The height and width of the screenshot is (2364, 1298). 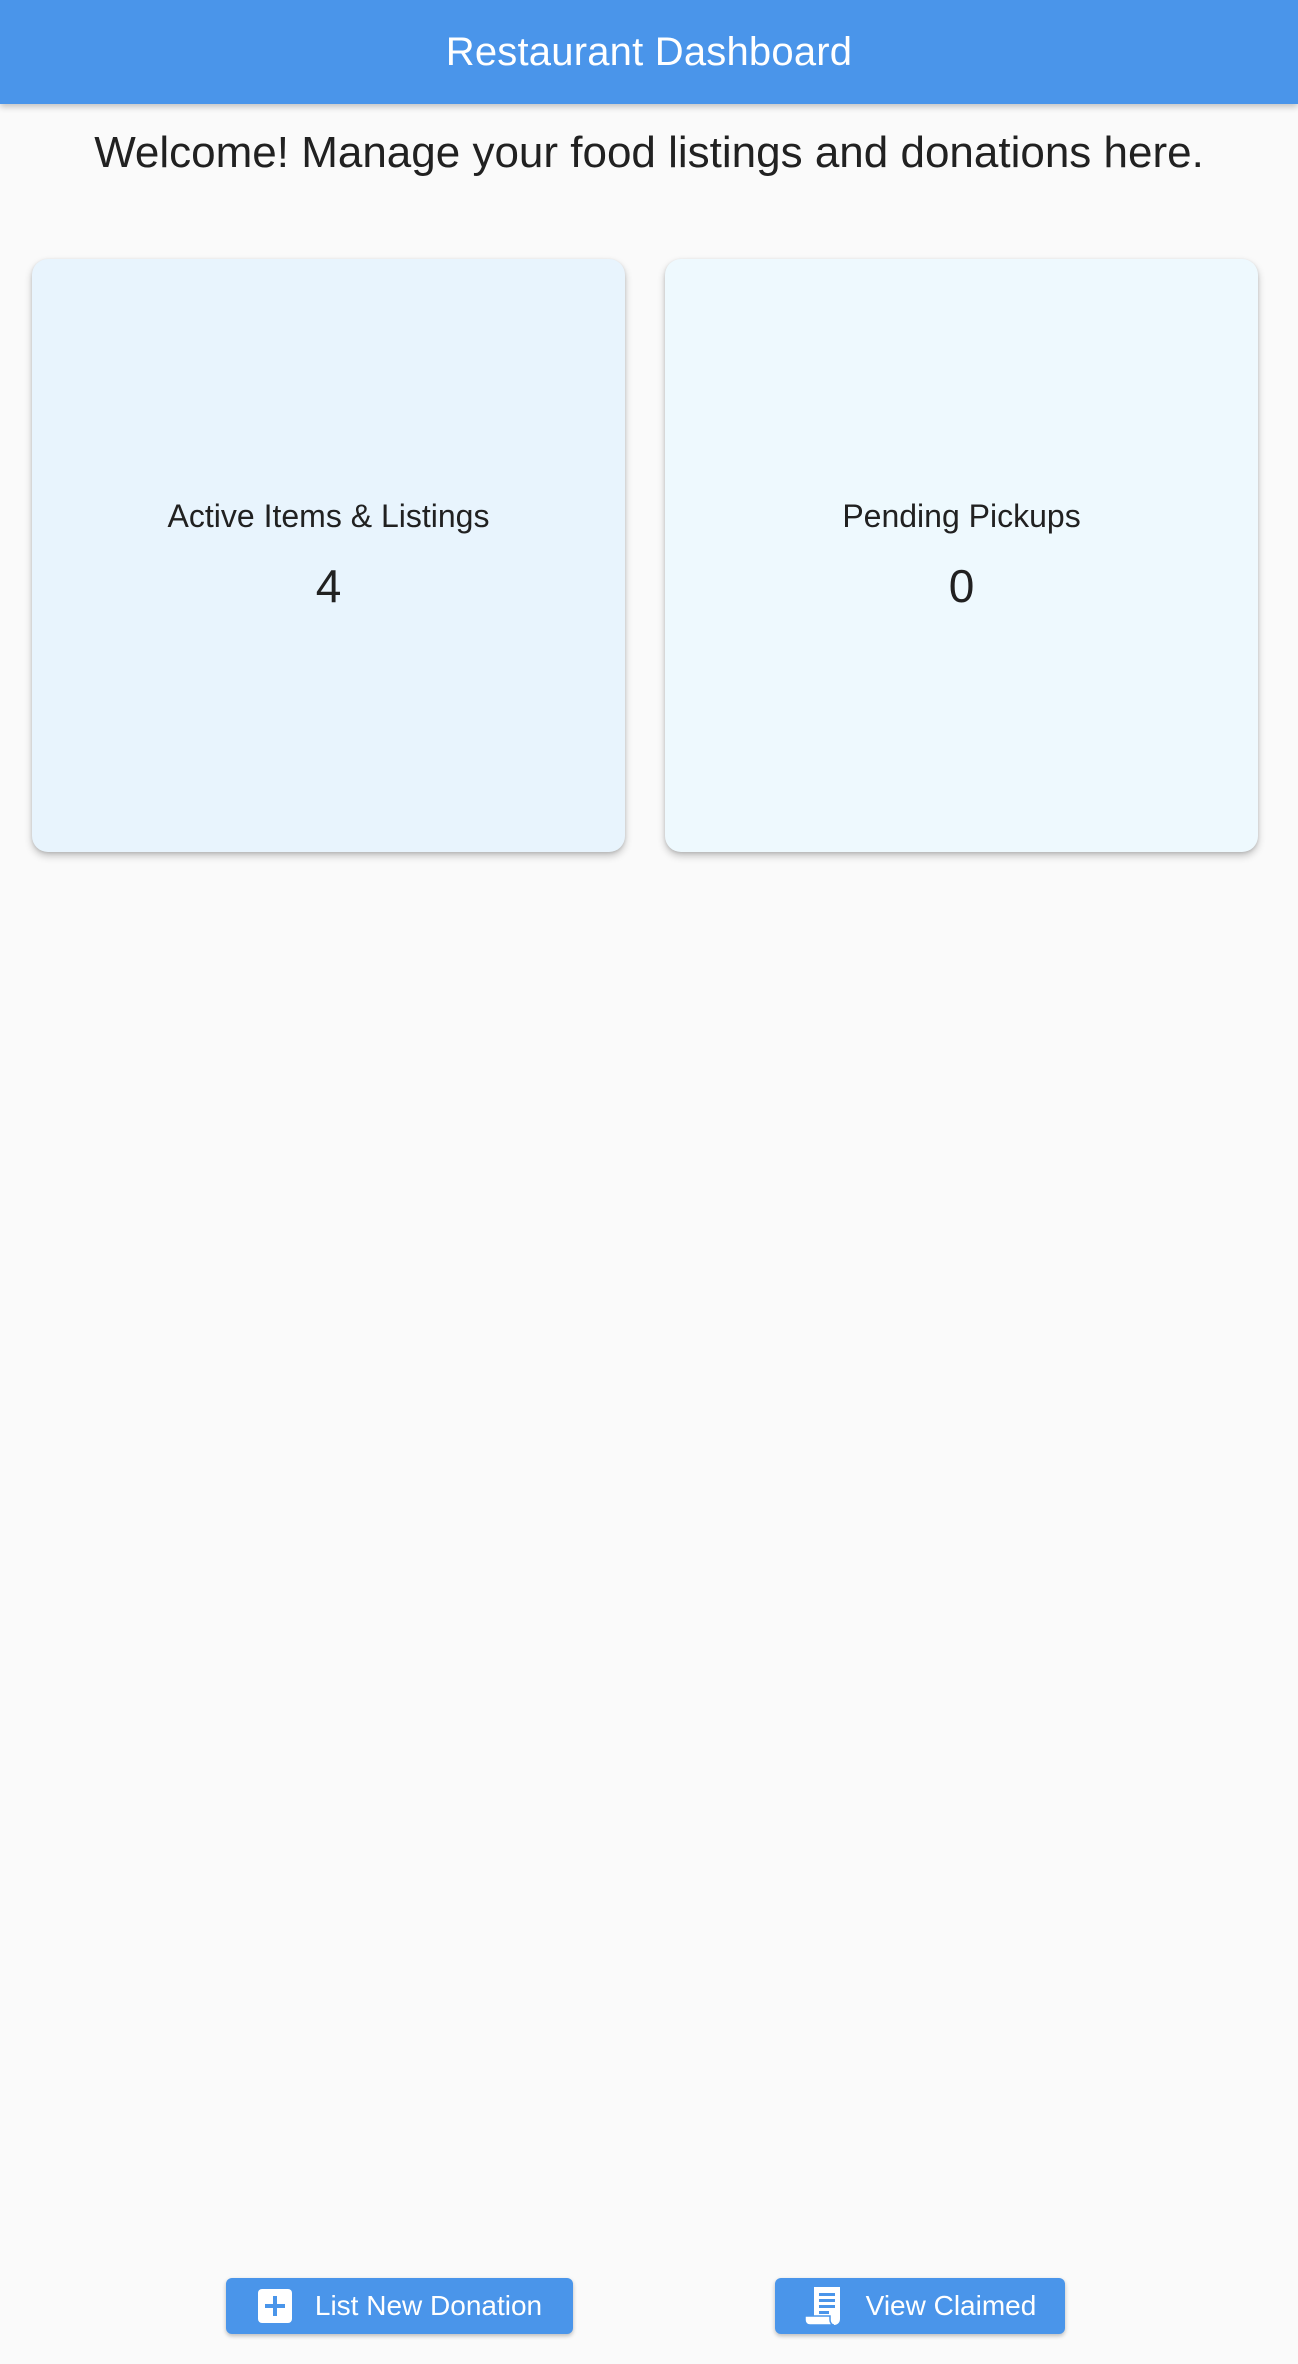 I want to click on receipt-icon, so click(x=823, y=2306).